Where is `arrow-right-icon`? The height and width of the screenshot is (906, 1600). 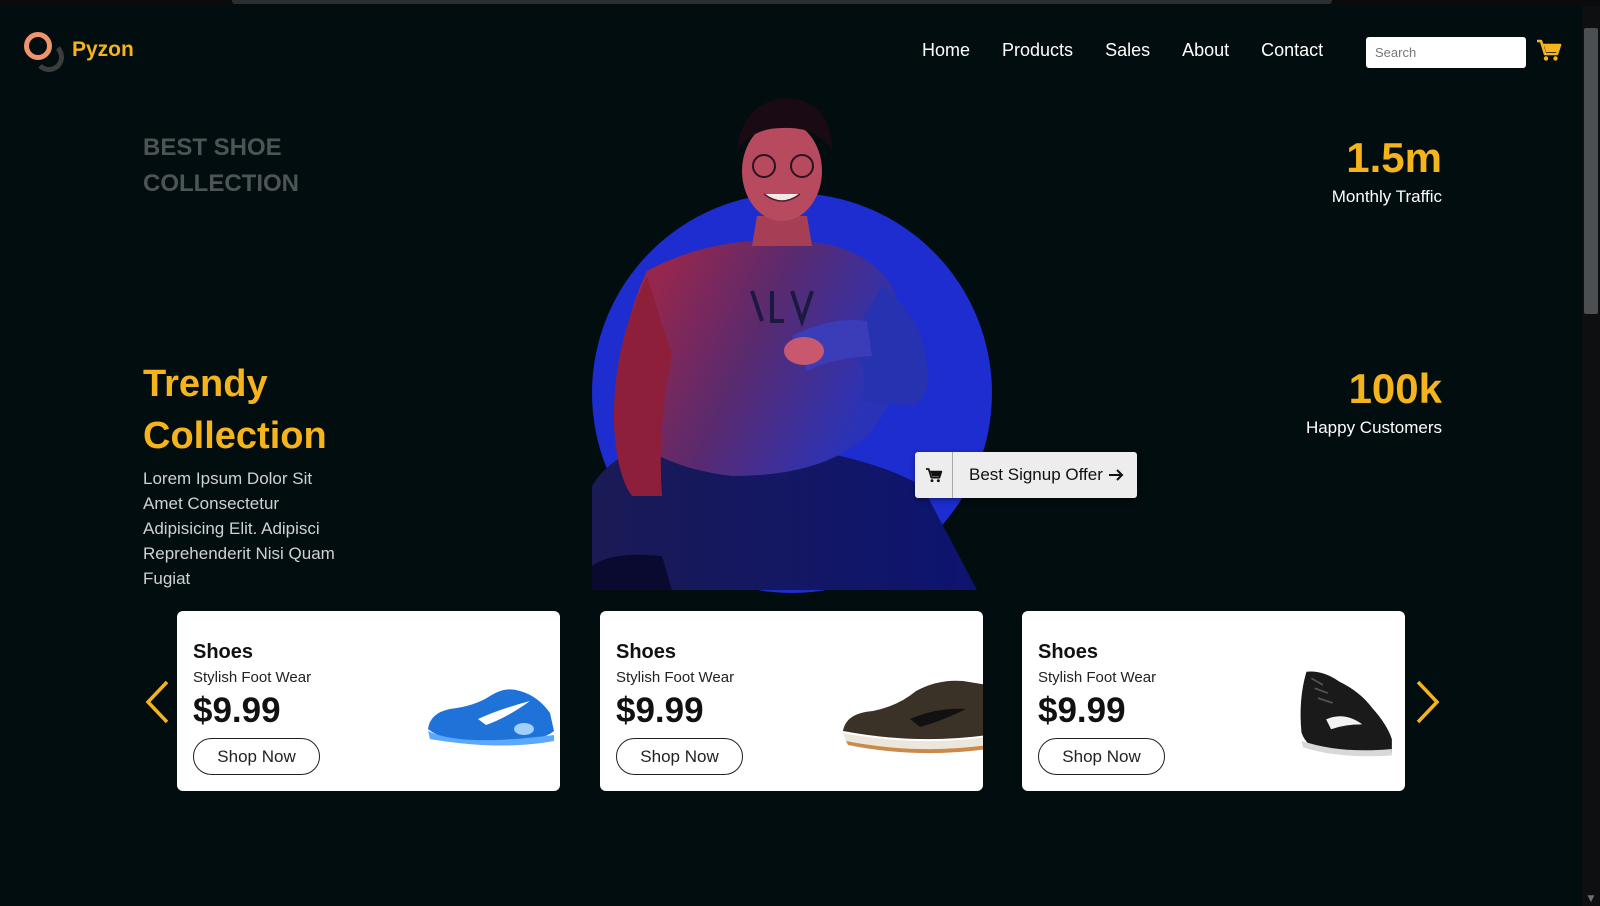 arrow-right-icon is located at coordinates (1116, 475).